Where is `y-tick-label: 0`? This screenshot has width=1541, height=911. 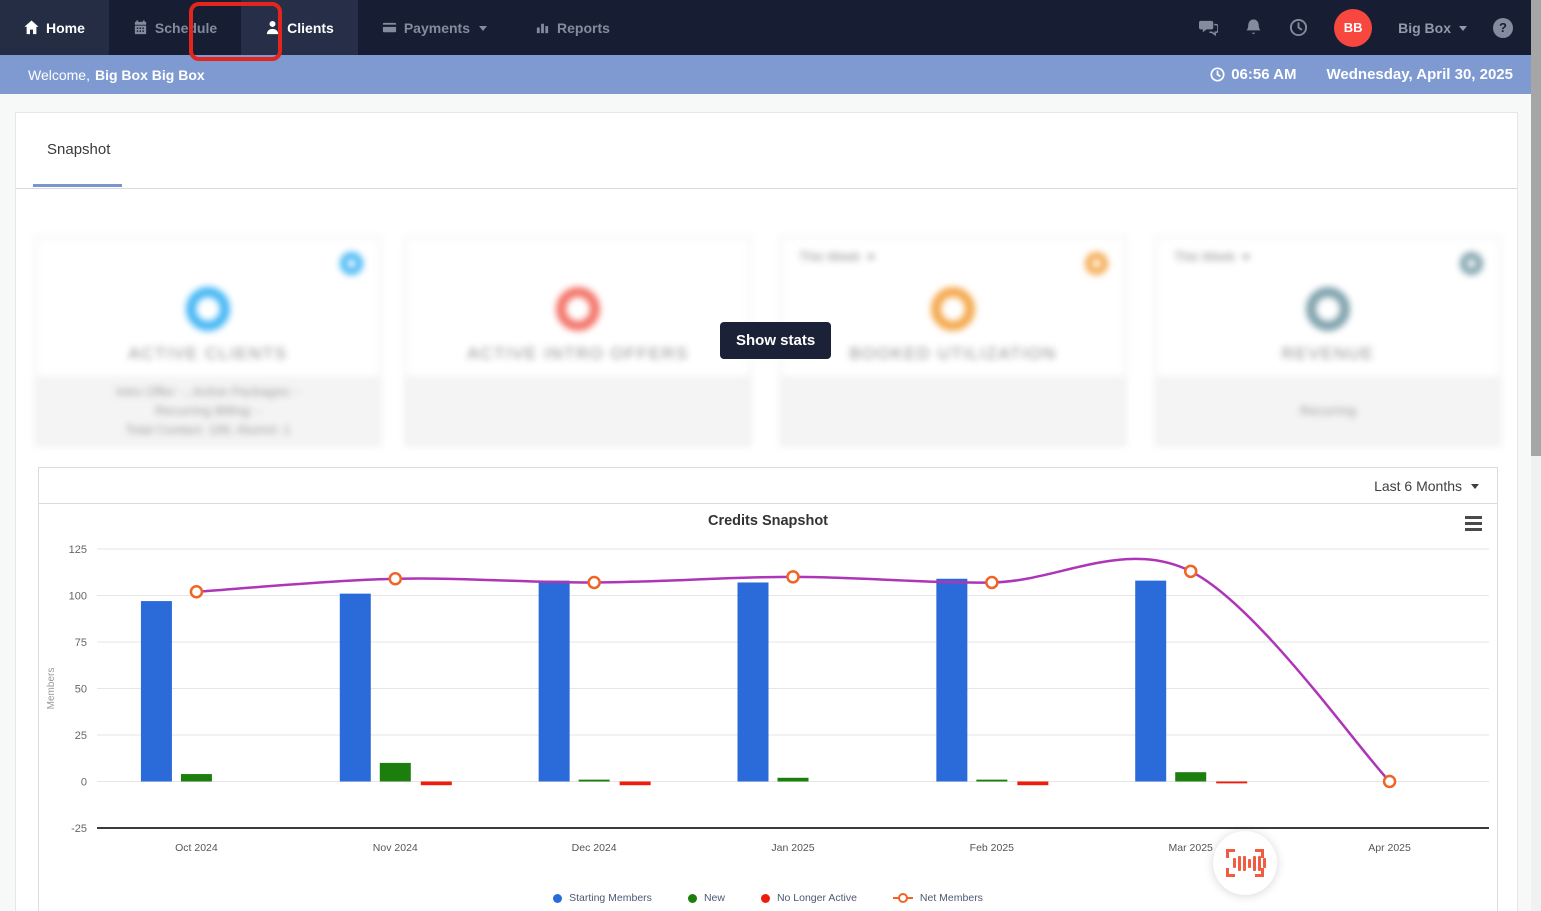
y-tick-label: 0 is located at coordinates (84, 783).